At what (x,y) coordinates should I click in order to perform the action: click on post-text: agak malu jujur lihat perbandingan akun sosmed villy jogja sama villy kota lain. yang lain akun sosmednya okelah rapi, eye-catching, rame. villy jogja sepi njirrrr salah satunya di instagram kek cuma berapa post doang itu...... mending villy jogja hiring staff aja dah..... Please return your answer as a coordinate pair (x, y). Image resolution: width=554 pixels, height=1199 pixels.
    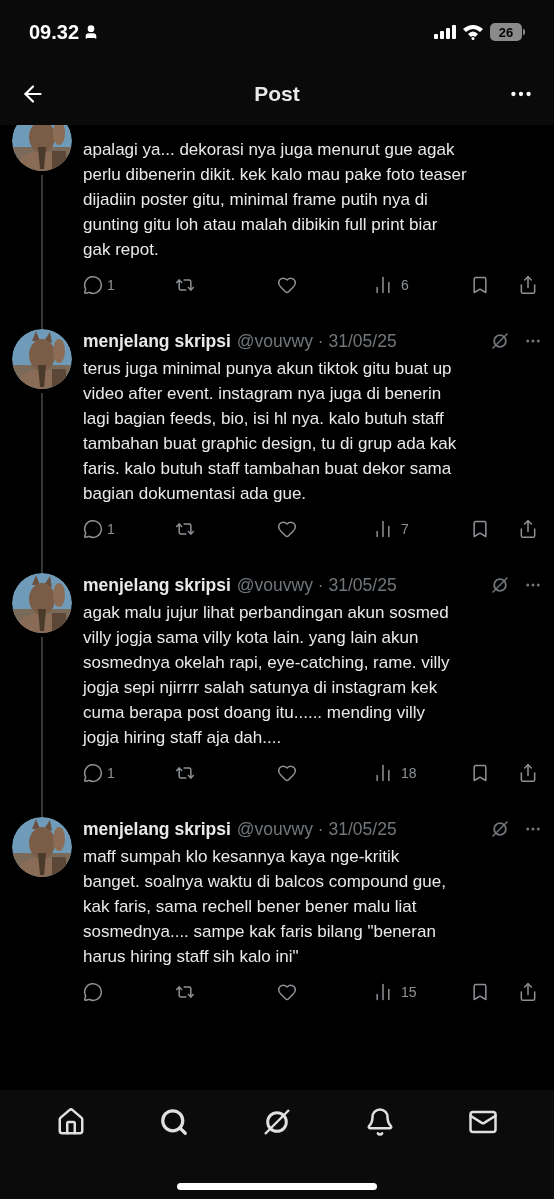
    Looking at the image, I should click on (267, 675).